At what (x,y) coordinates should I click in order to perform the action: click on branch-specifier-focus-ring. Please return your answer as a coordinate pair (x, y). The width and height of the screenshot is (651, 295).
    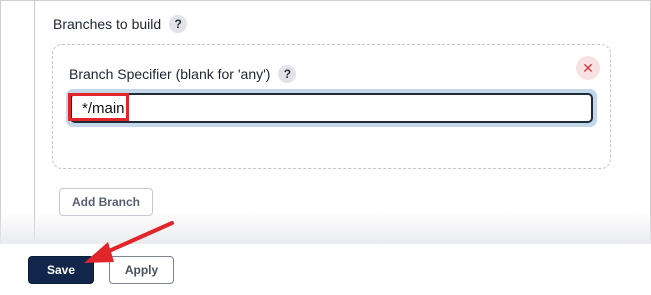
    Looking at the image, I should click on (331, 108).